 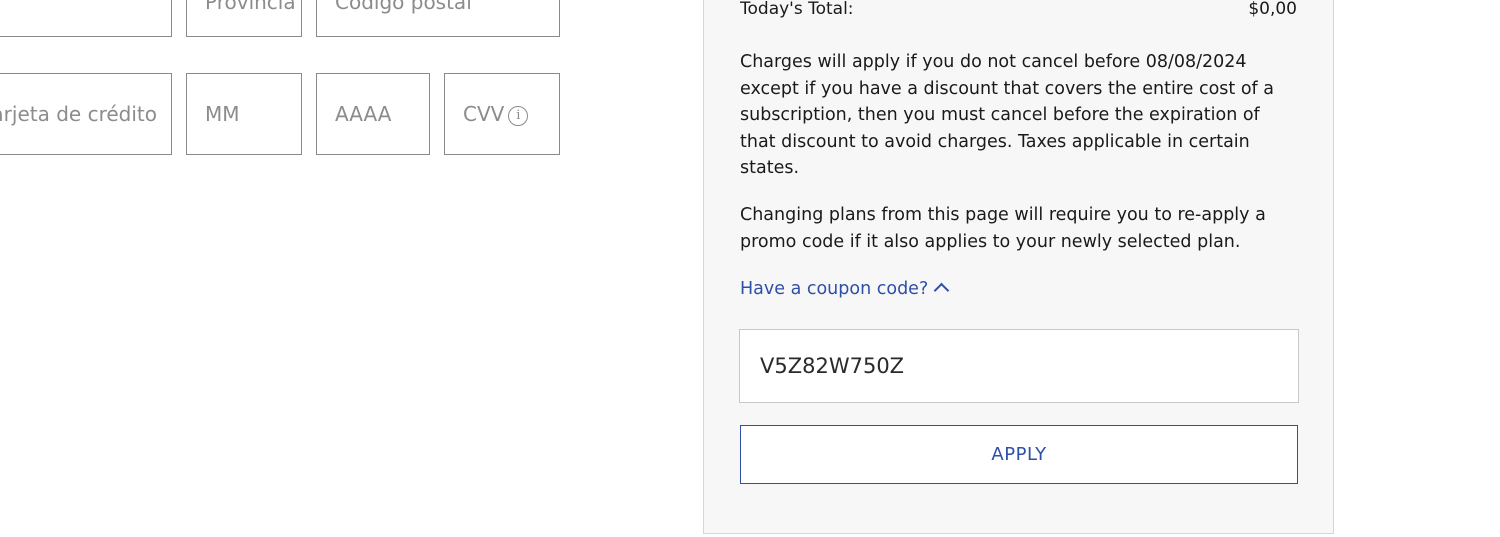 I want to click on cvv-field: CVV i, so click(x=502, y=114).